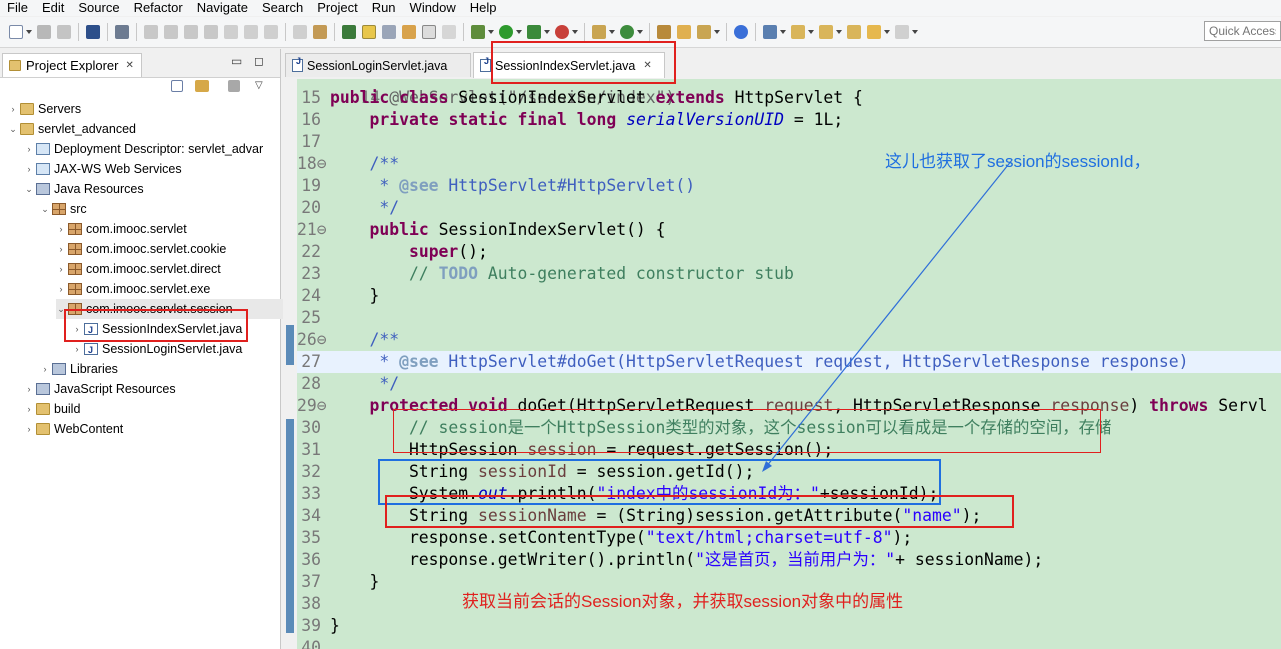  What do you see at coordinates (683, 601) in the screenshot?
I see `note-get-session: 获取当前会话的Session对象，并获取session对象中的属性` at bounding box center [683, 601].